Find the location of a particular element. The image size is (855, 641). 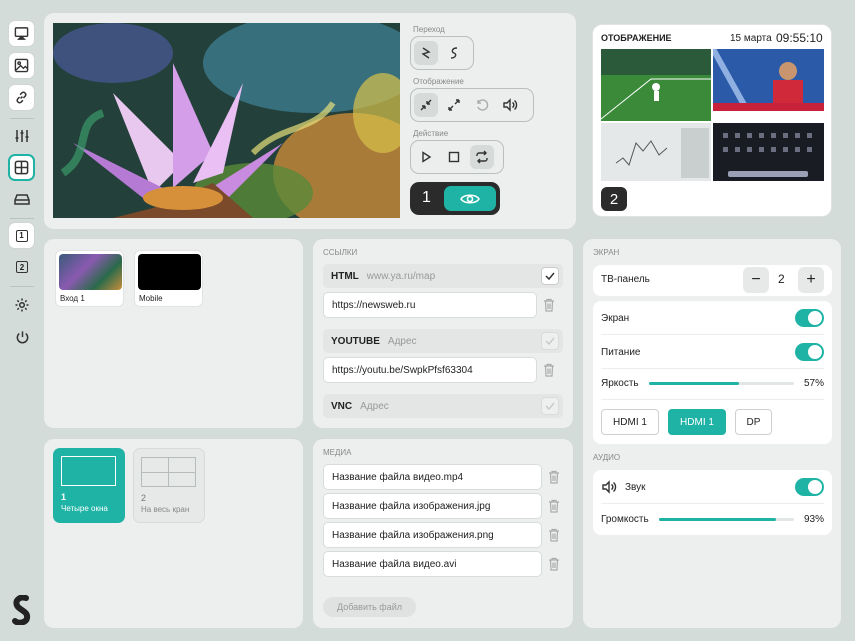

youtube-url-field: https://youtu.be/SwpkPfsf63304 is located at coordinates (430, 370).